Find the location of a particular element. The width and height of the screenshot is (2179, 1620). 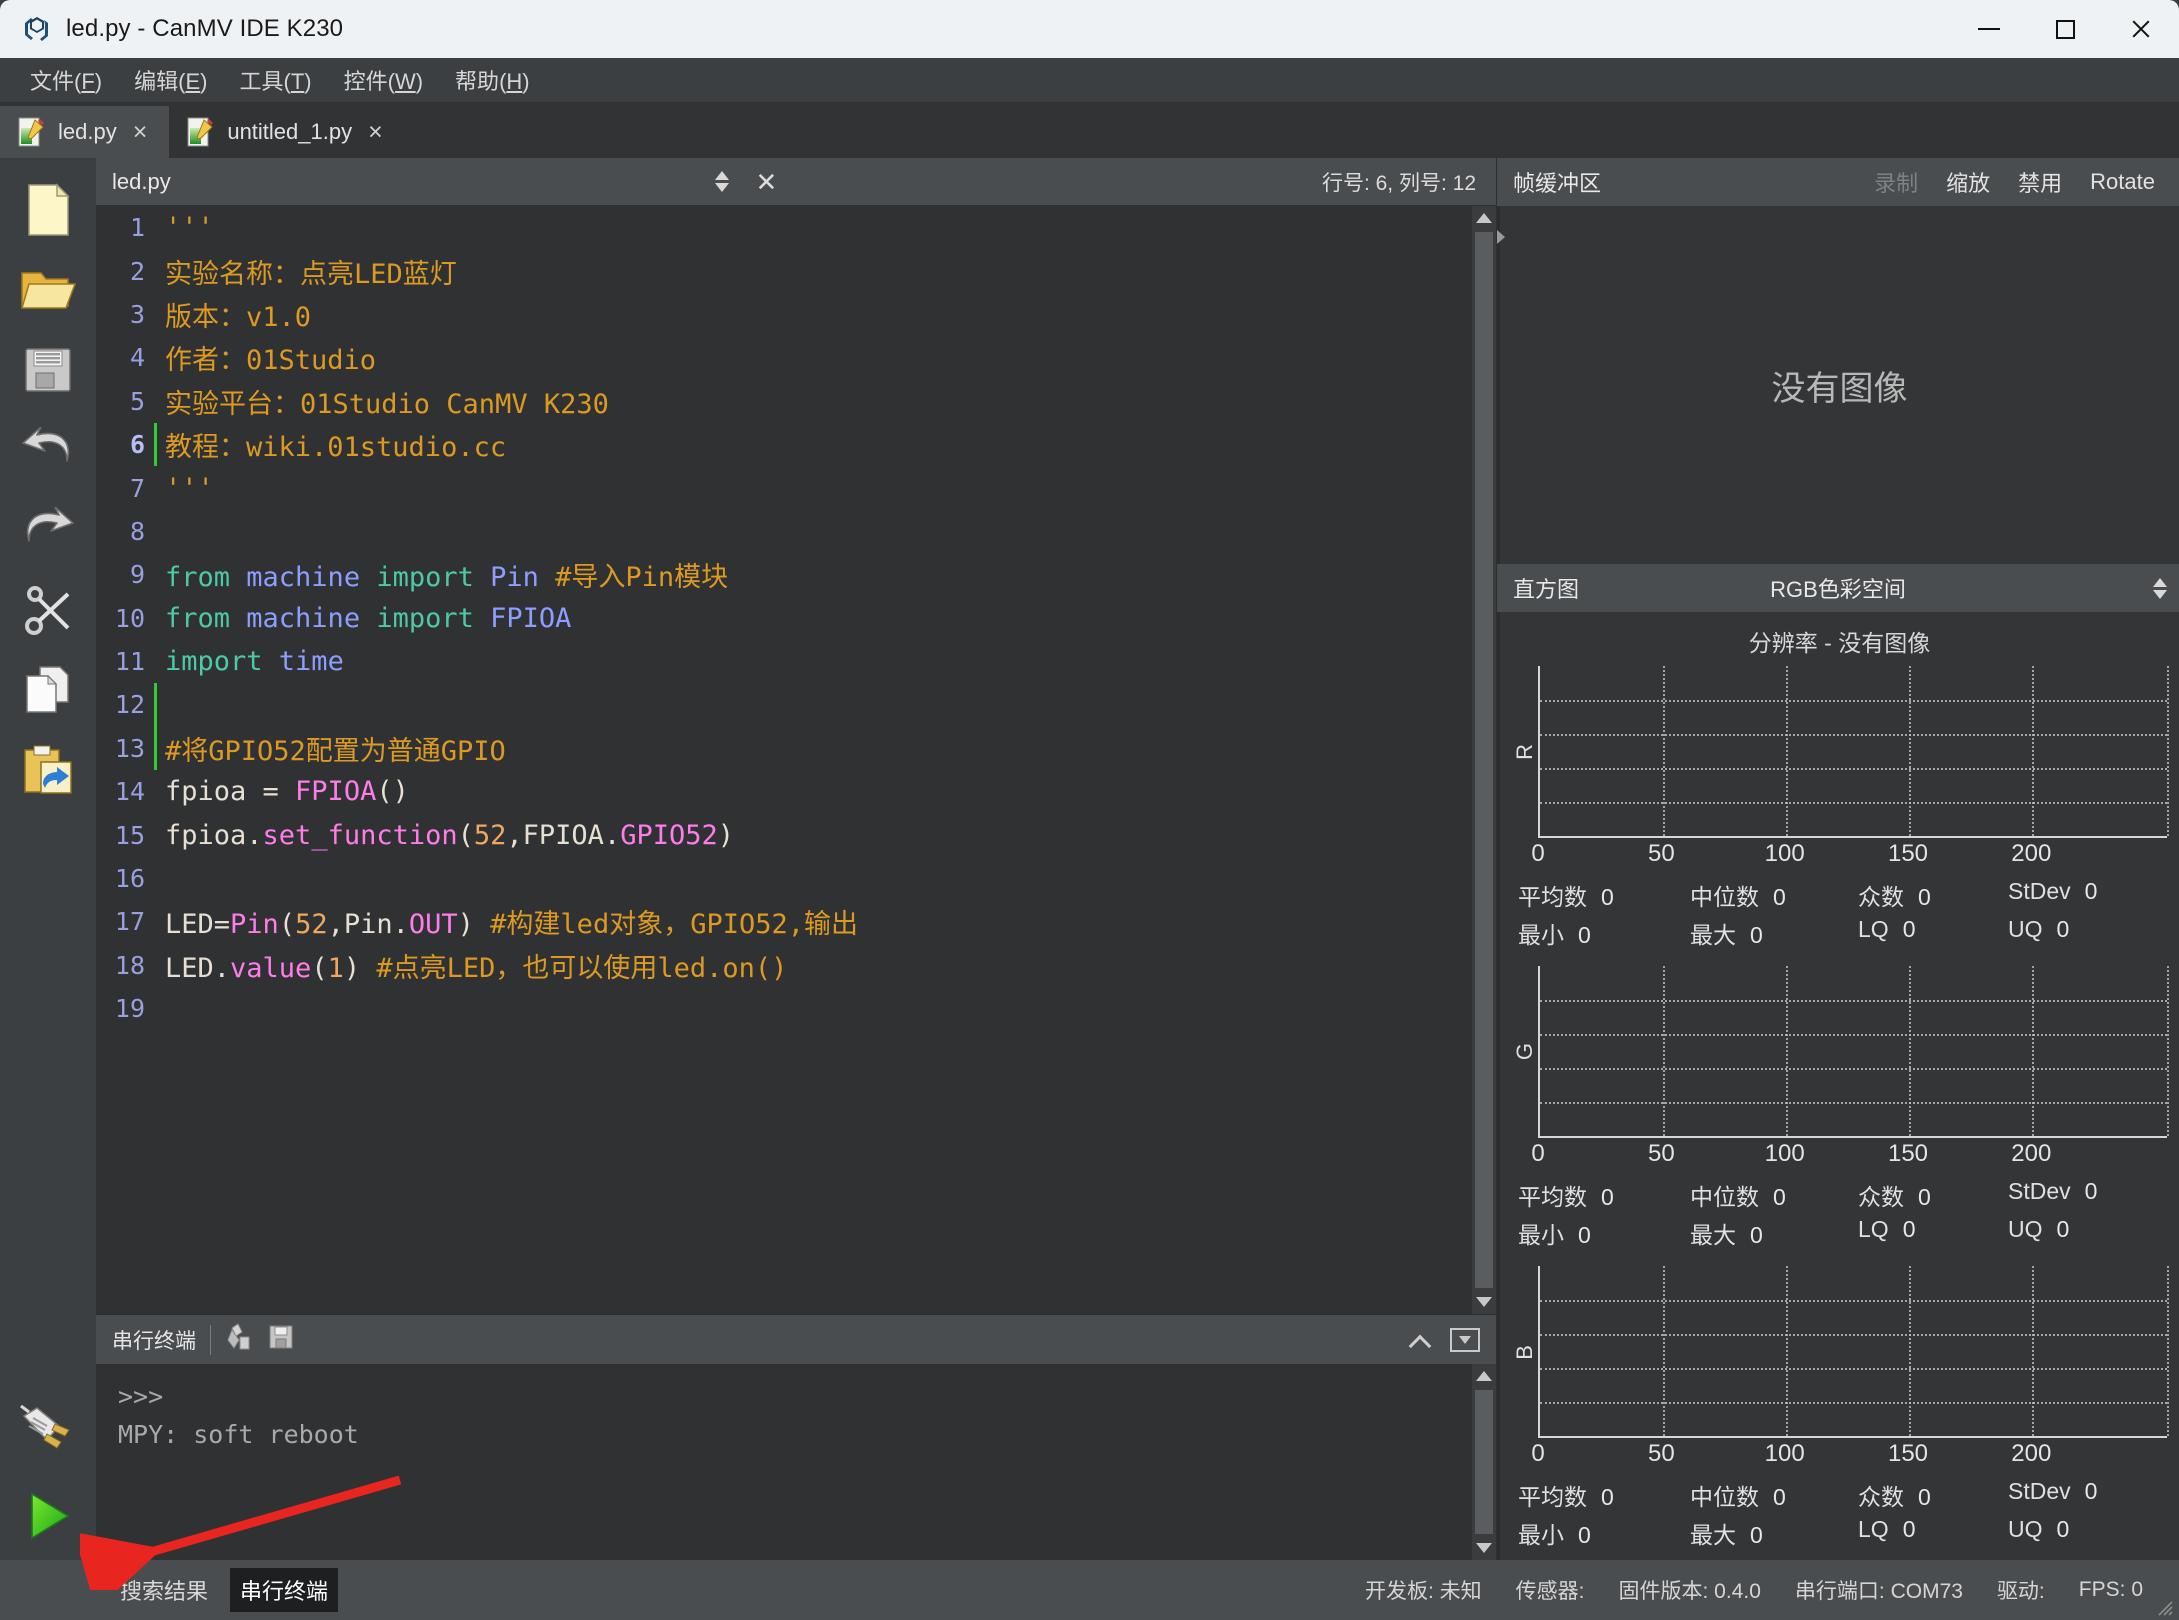

code-line: 19 is located at coordinates (796, 1008).